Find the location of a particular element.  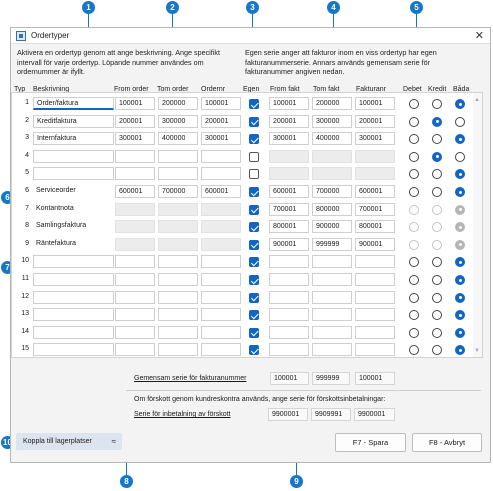

save-button: F7 - Spara is located at coordinates (370, 442).